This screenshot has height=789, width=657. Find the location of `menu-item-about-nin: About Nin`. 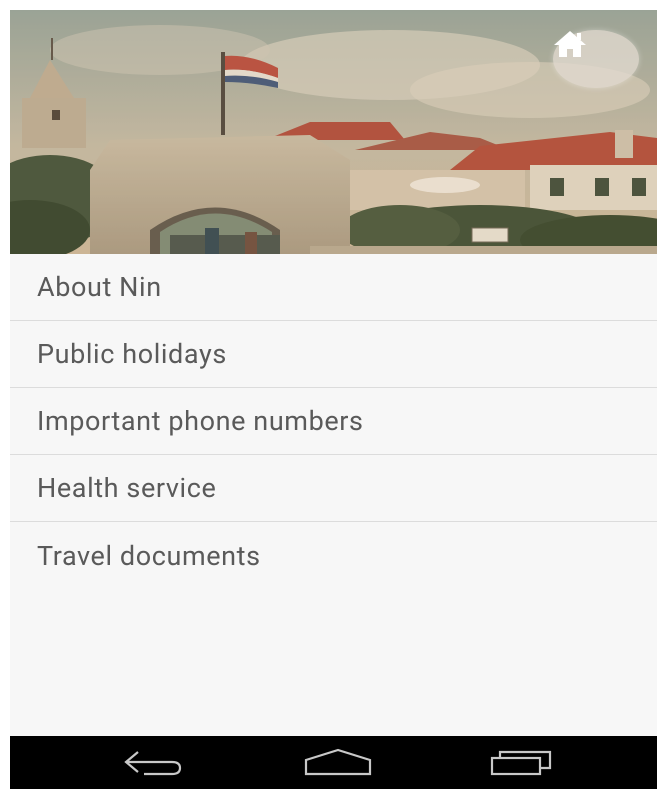

menu-item-about-nin: About Nin is located at coordinates (333, 287).